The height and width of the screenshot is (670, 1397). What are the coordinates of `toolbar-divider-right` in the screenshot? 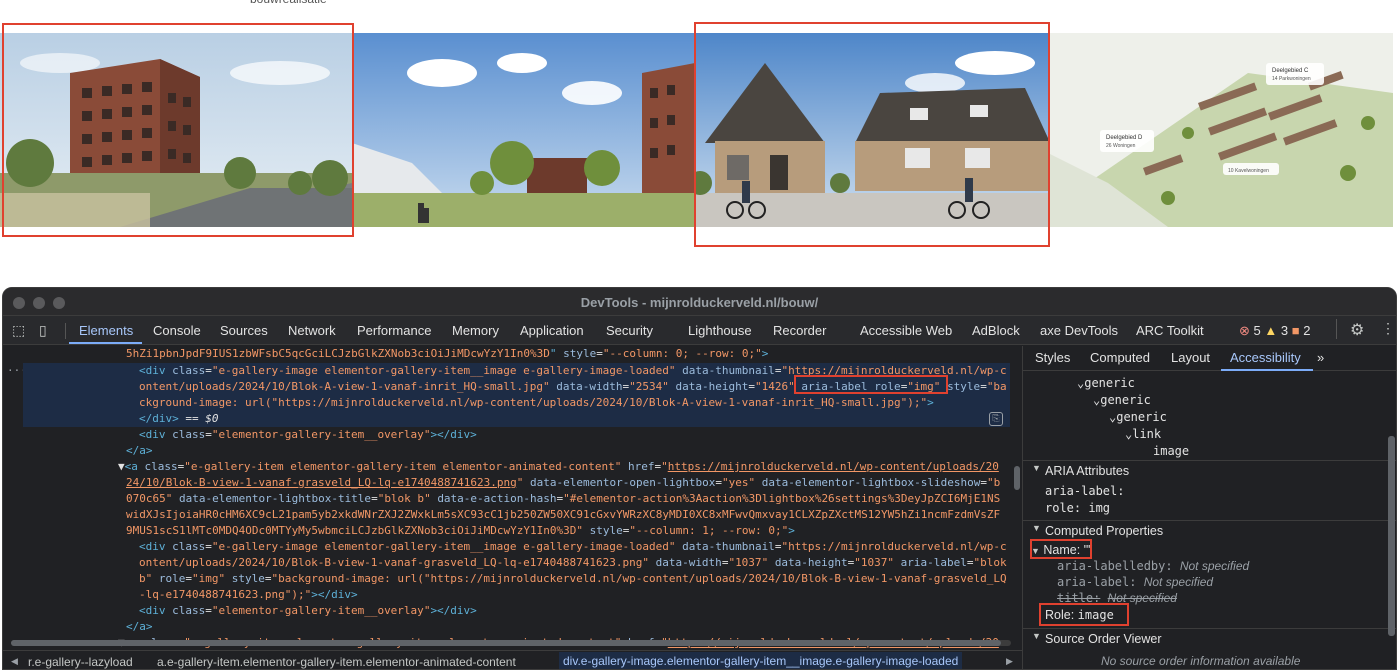 It's located at (1336, 329).